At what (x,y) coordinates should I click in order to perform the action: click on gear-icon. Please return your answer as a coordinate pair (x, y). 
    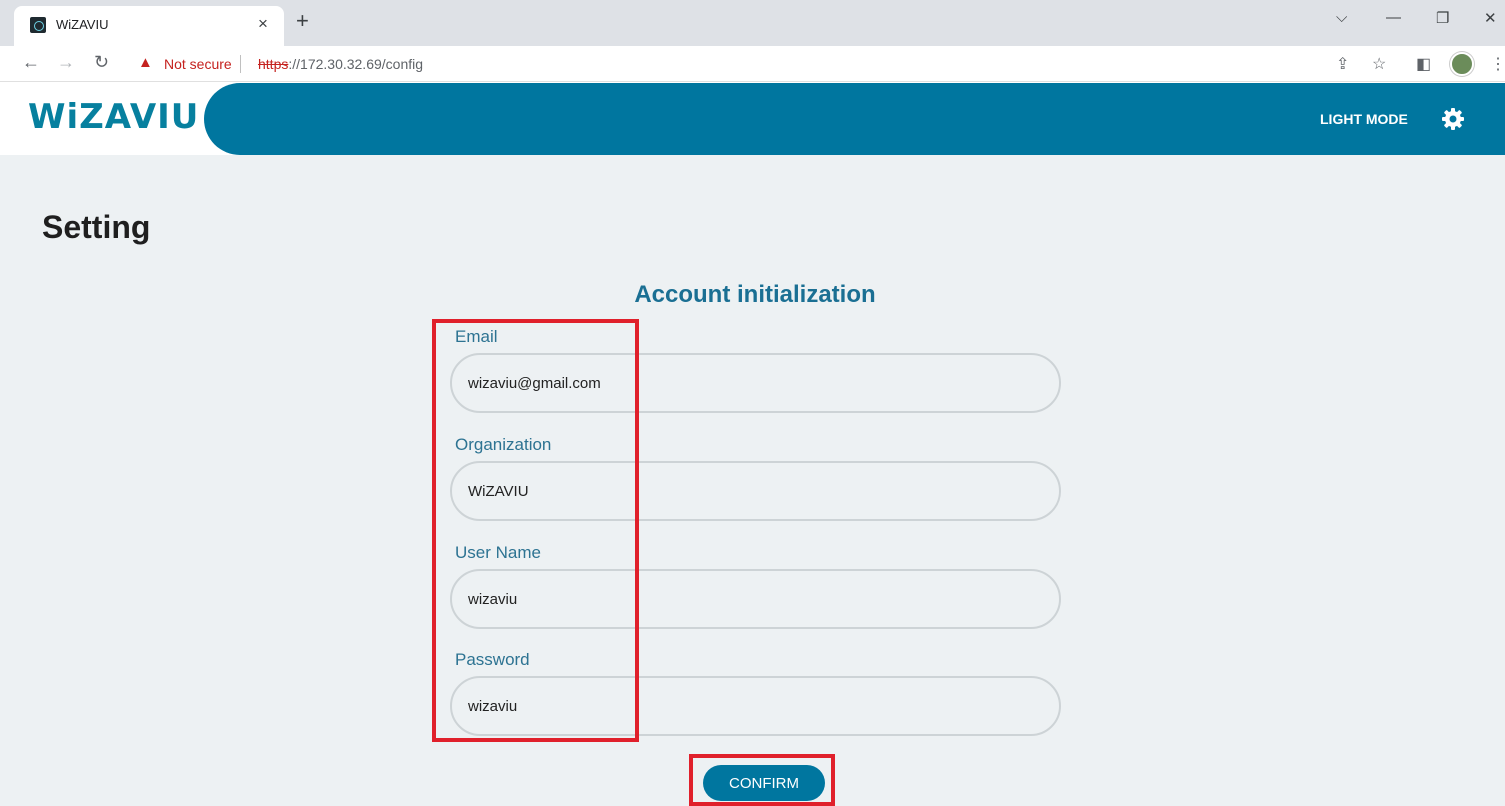
    Looking at the image, I should click on (1453, 119).